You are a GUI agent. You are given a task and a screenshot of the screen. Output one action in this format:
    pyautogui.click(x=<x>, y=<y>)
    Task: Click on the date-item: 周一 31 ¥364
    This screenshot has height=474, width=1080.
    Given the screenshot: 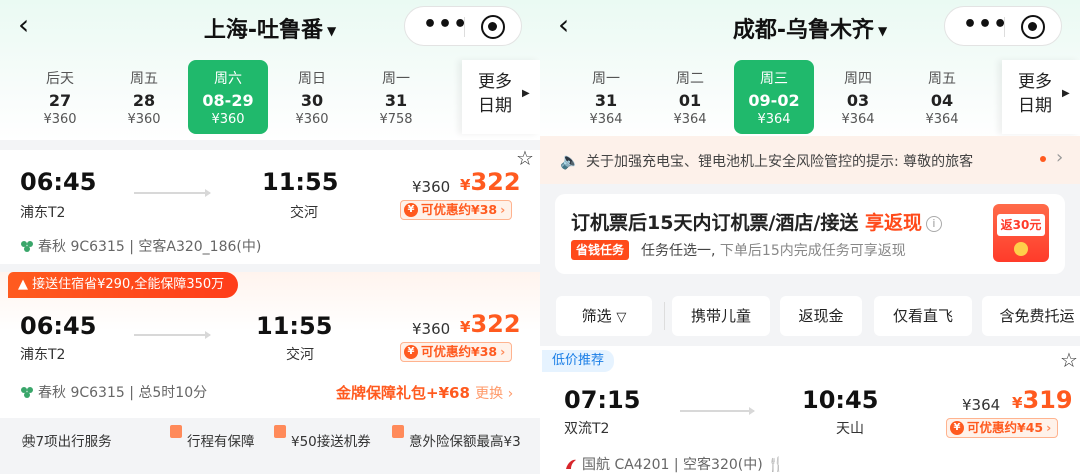 What is the action you would take?
    pyautogui.click(x=606, y=97)
    